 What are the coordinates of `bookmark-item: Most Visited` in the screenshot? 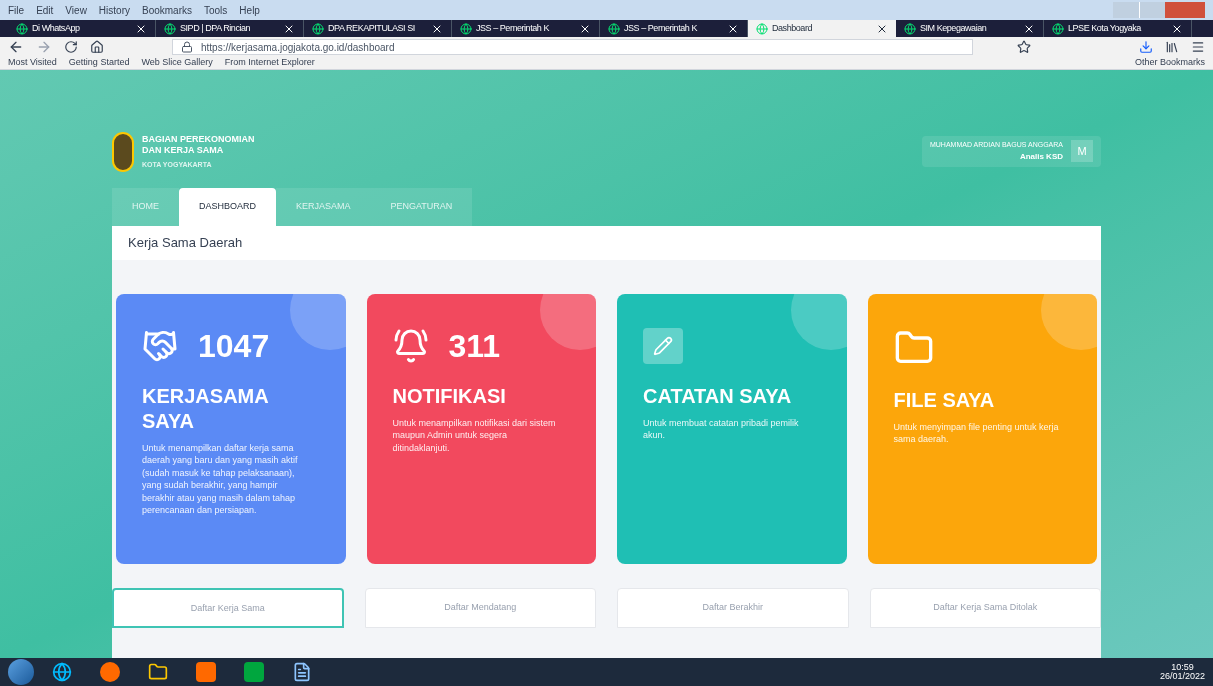 It's located at (32, 63).